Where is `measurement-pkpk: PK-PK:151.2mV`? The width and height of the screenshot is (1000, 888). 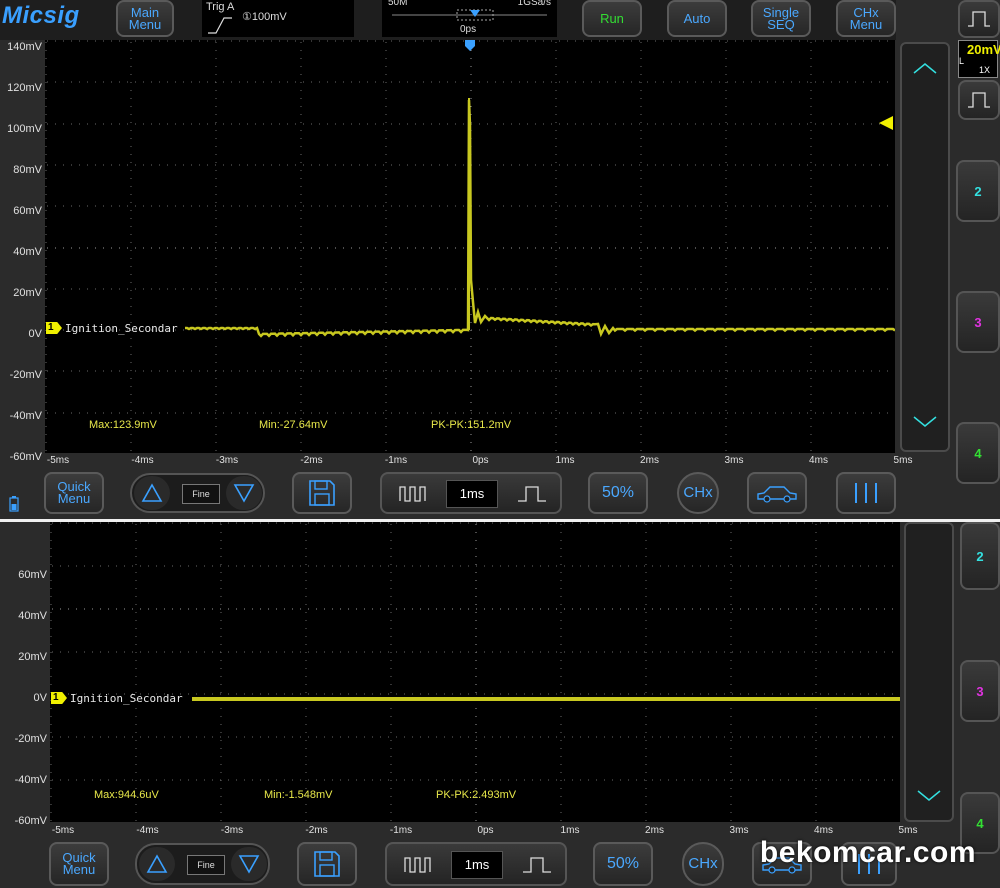
measurement-pkpk: PK-PK:151.2mV is located at coordinates (471, 425).